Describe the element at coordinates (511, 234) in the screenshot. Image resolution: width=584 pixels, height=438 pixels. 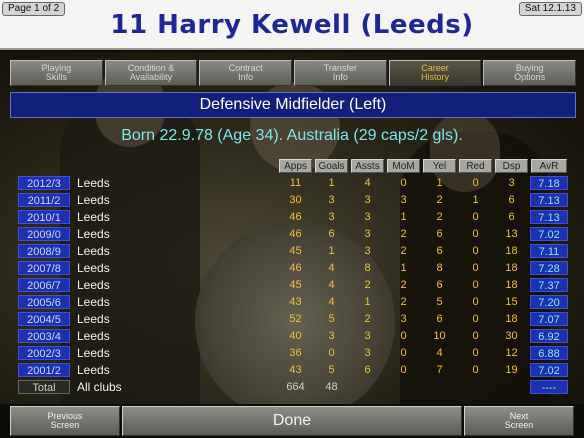
I see `stat-dsp: 13` at that location.